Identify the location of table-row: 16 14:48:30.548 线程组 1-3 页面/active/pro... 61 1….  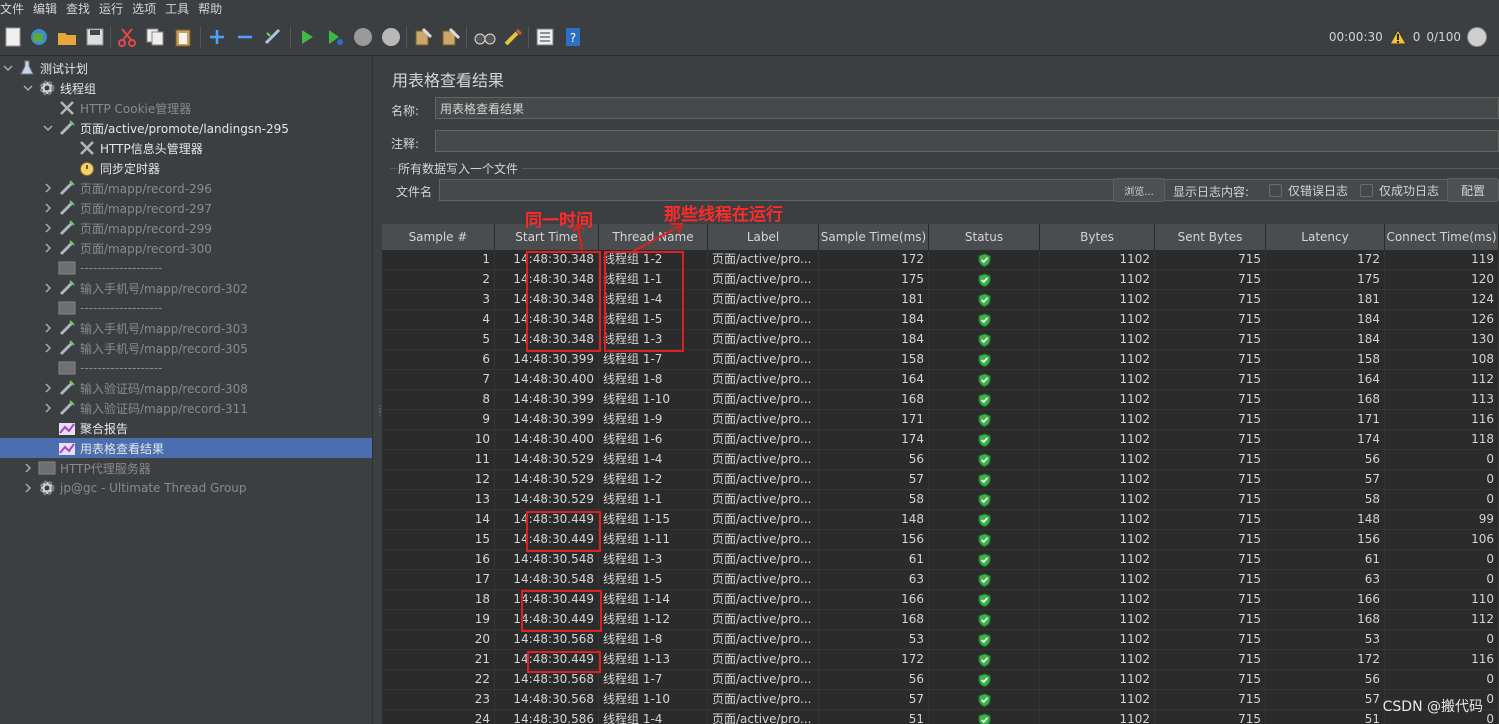
(940, 560).